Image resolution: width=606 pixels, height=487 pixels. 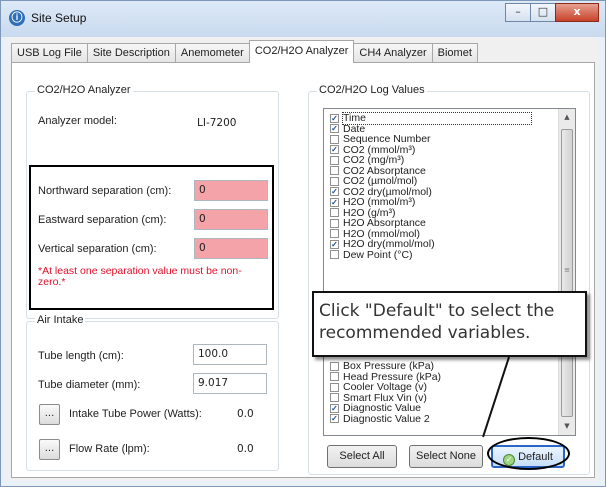 I want to click on tube-length-input: 100.0, so click(x=230, y=354).